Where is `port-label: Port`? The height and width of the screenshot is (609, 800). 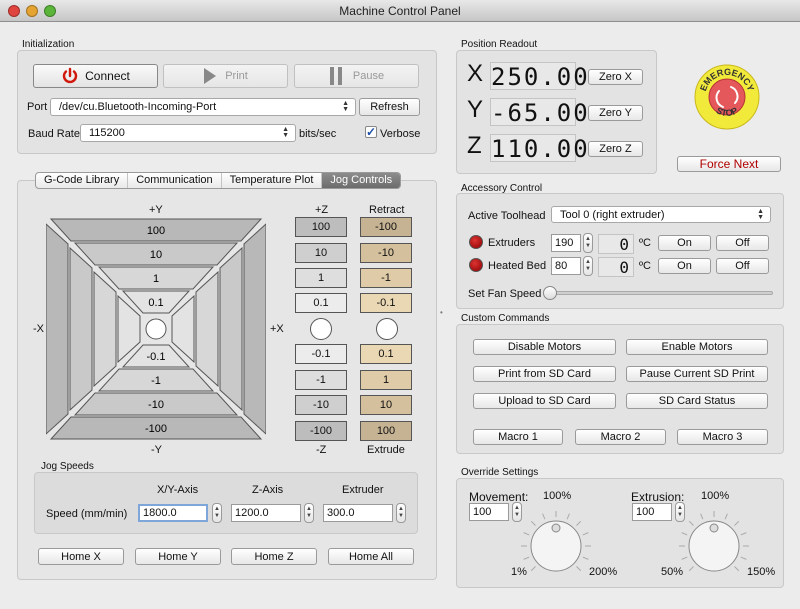
port-label: Port is located at coordinates (37, 107).